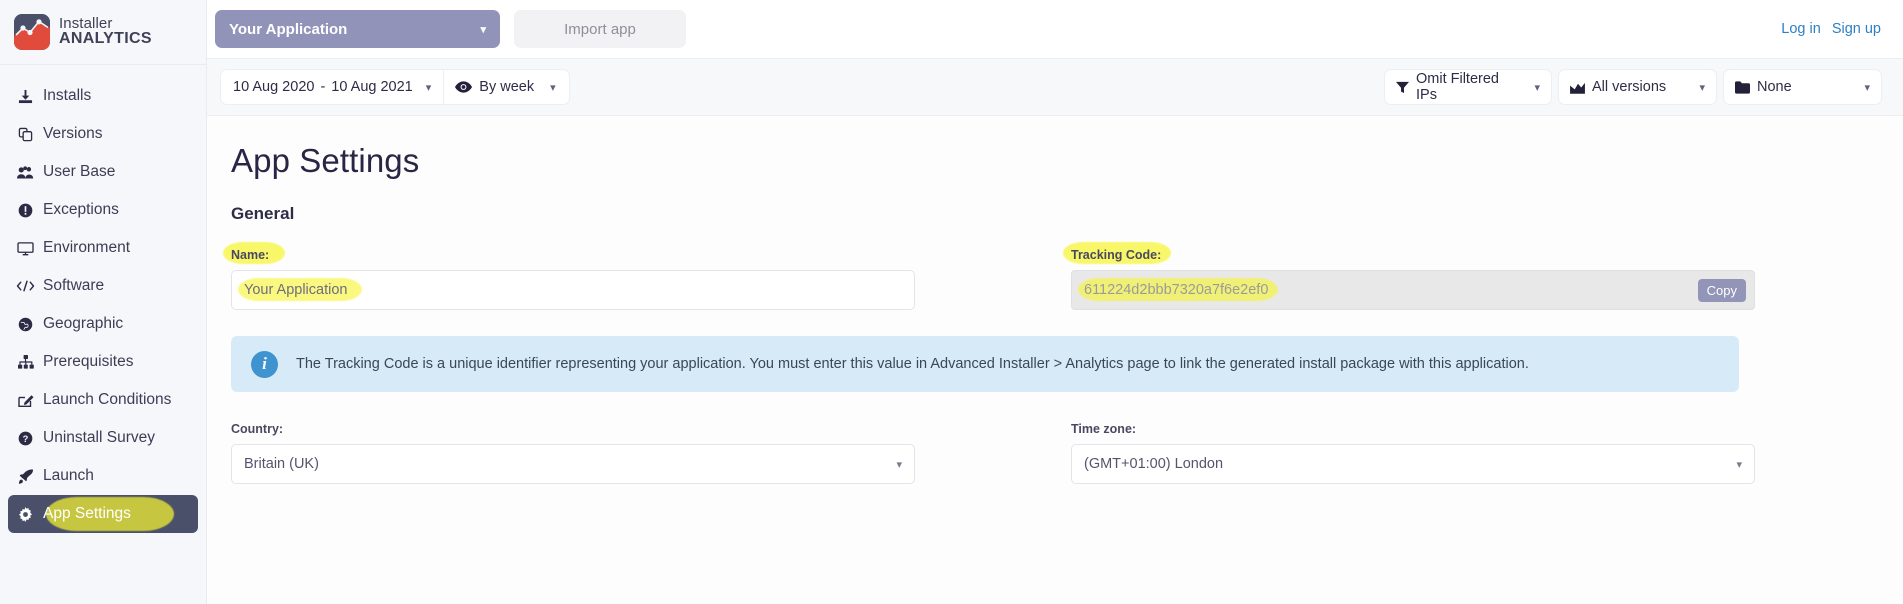 The image size is (1903, 604). I want to click on versions-dropdown: All versions ▾, so click(1637, 87).